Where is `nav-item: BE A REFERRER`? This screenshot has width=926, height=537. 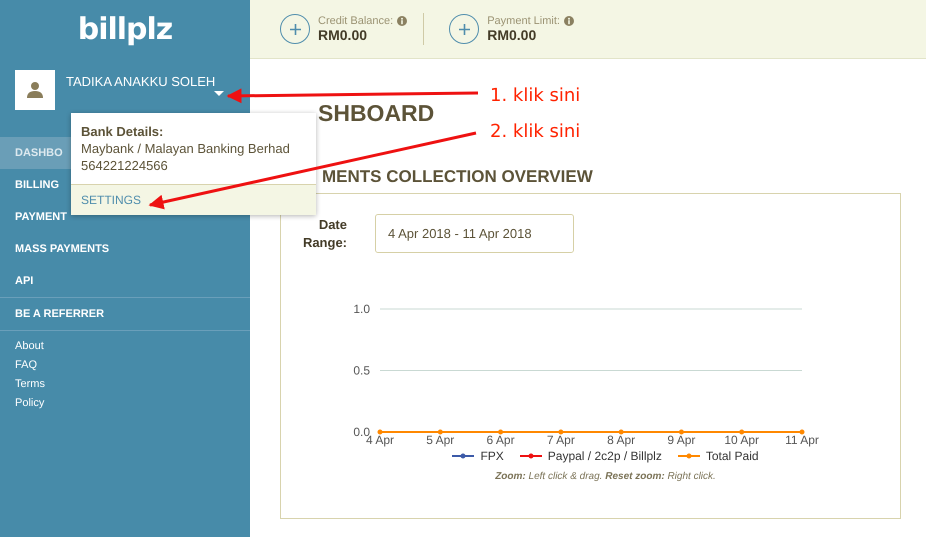
nav-item: BE A REFERRER is located at coordinates (125, 314).